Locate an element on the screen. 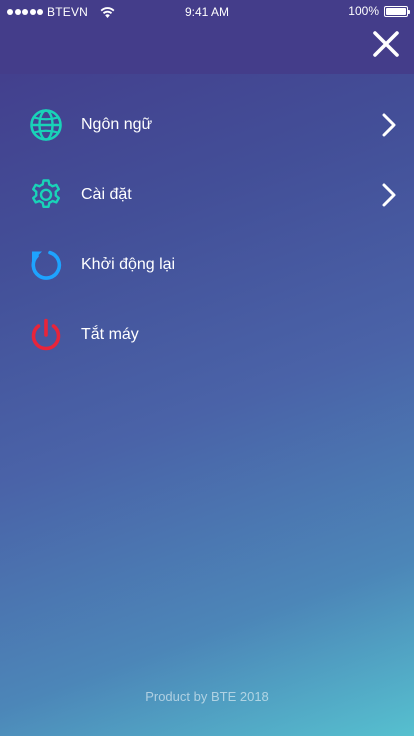 Image resolution: width=414 pixels, height=736 pixels. close-button is located at coordinates (386, 44).